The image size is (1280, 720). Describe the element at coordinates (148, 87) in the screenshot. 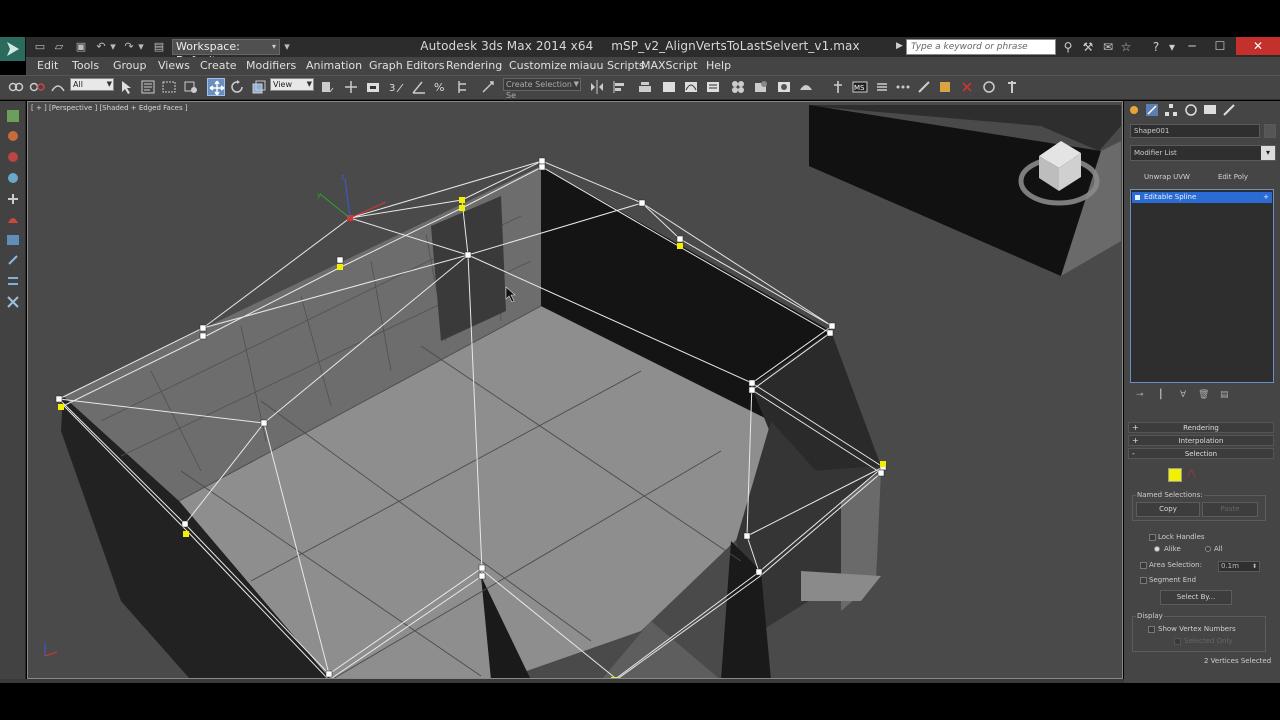

I see `select-by-name-icon` at that location.